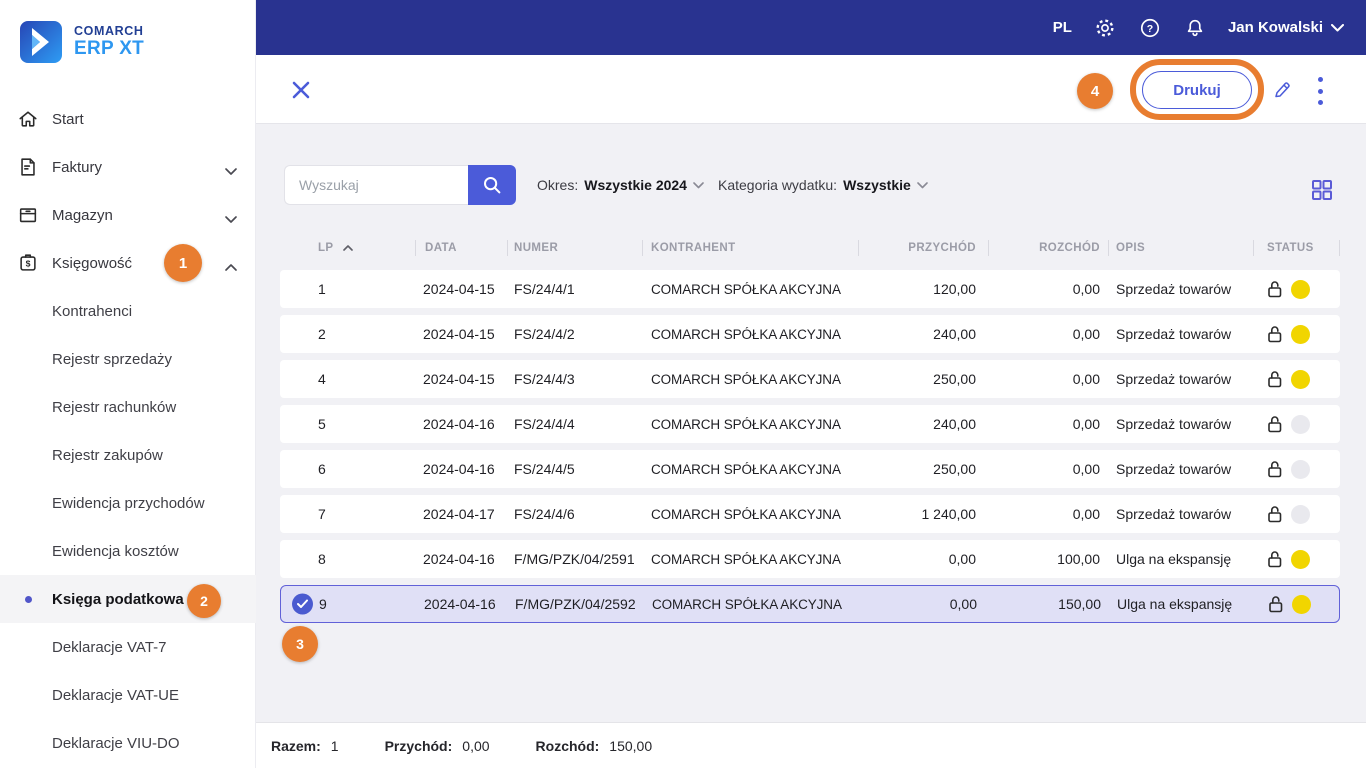 The width and height of the screenshot is (1366, 768). I want to click on column-header-rozchod: ROZCHÓD, so click(1048, 248).